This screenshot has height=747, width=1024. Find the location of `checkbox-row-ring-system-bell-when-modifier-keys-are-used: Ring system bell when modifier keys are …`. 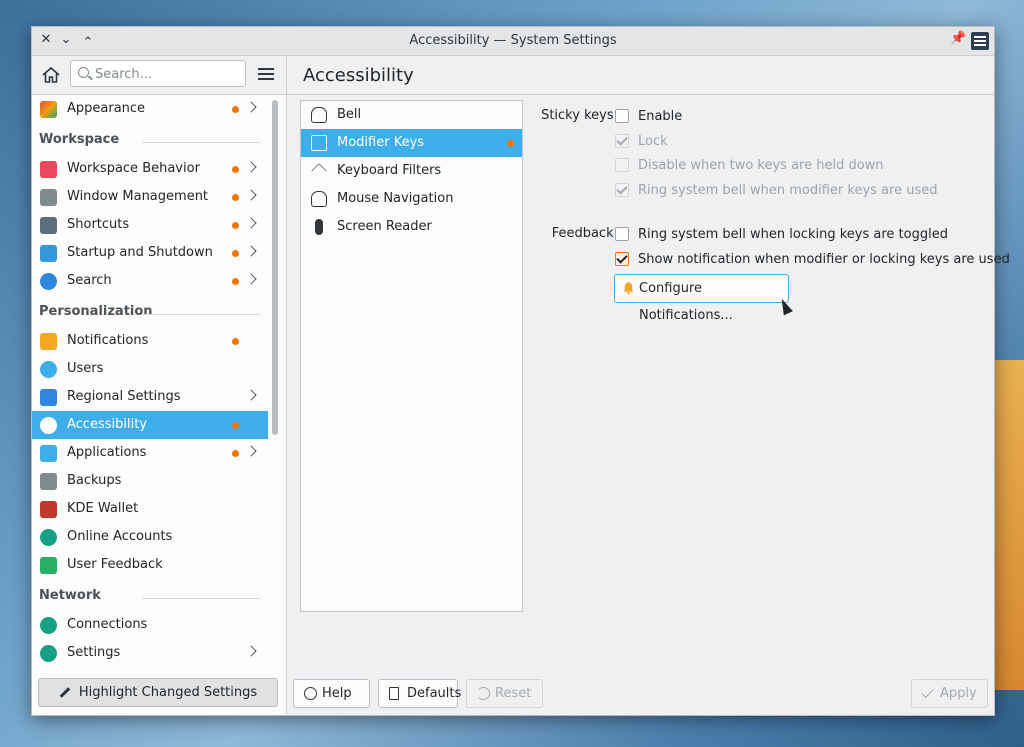

checkbox-row-ring-system-bell-when-modifier-keys-are-used: Ring system bell when modifier keys are … is located at coordinates (795, 192).